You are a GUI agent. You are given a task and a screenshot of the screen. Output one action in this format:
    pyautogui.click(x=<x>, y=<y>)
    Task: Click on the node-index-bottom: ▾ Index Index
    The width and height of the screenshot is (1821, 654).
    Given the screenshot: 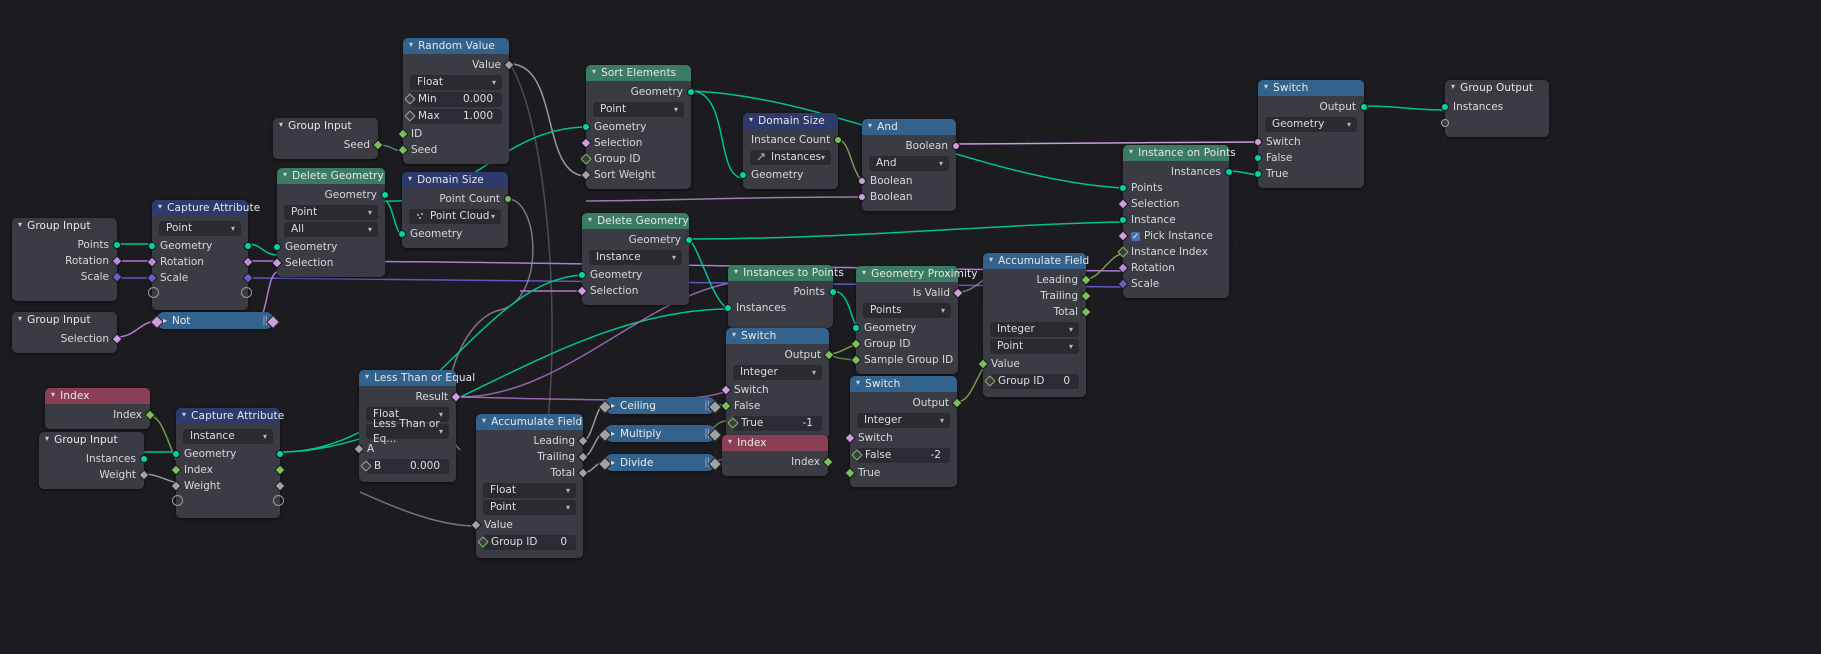 What is the action you would take?
    pyautogui.click(x=778, y=455)
    